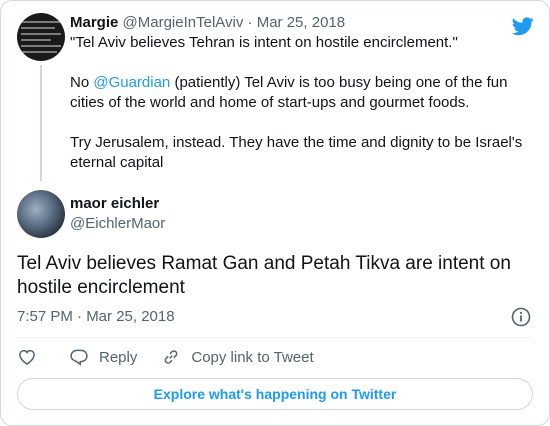 This screenshot has width=550, height=426. I want to click on mention-guardian: @Guardian, so click(131, 82).